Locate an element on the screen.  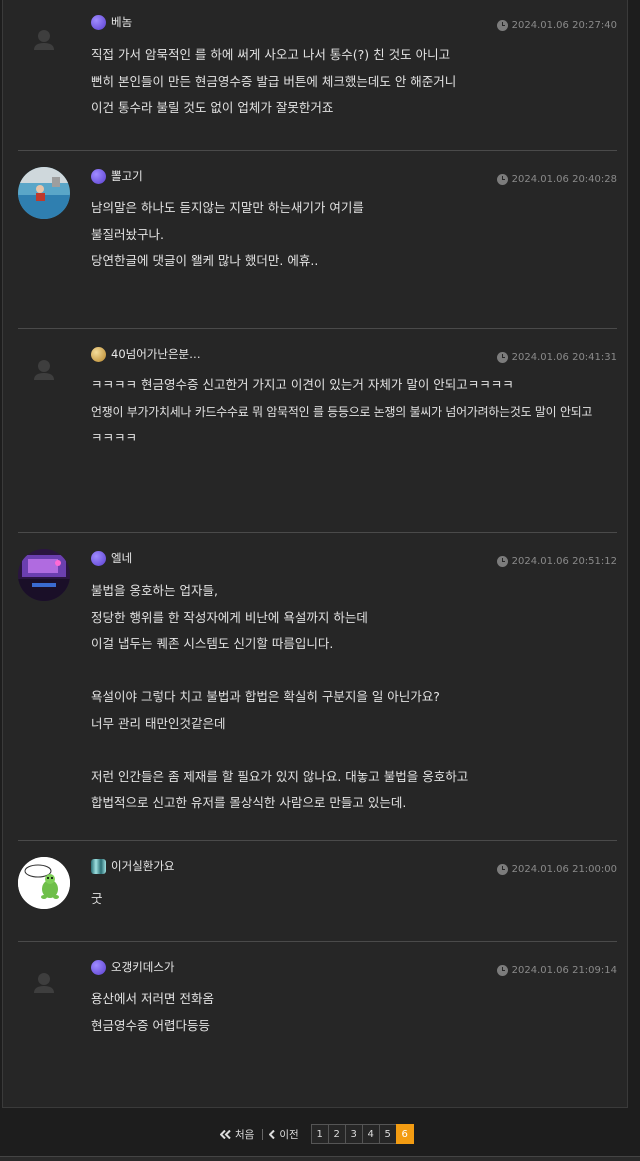
comment-timestamp: 2024.01.06 21:09:14 is located at coordinates (556, 970).